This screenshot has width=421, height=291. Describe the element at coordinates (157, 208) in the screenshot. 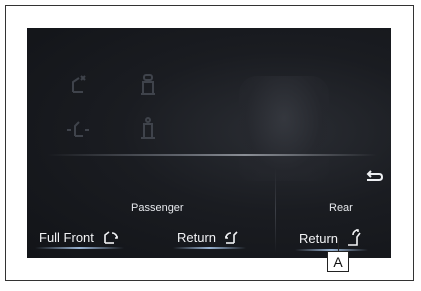

I see `passenger-label: Passenger` at that location.